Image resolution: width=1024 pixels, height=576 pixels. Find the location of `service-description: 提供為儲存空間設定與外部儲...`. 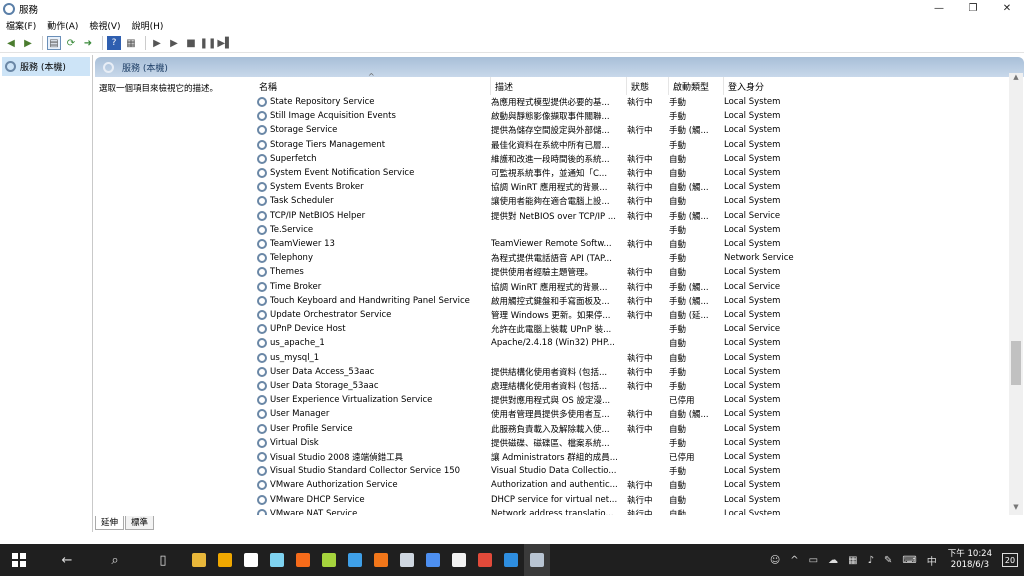

service-description: 提供為儲存空間設定與外部儲... is located at coordinates (550, 131).